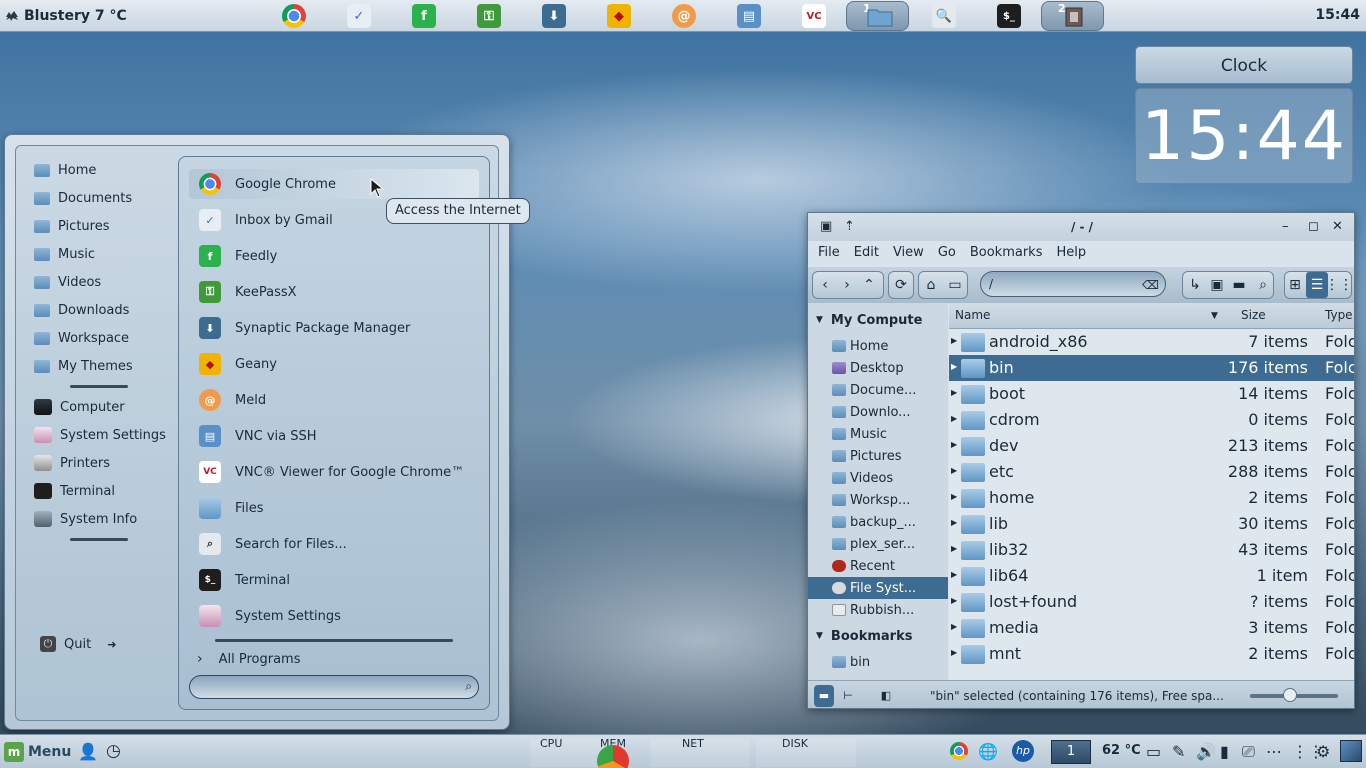  I want to click on workspace-2-window-group: 2, so click(1072, 16).